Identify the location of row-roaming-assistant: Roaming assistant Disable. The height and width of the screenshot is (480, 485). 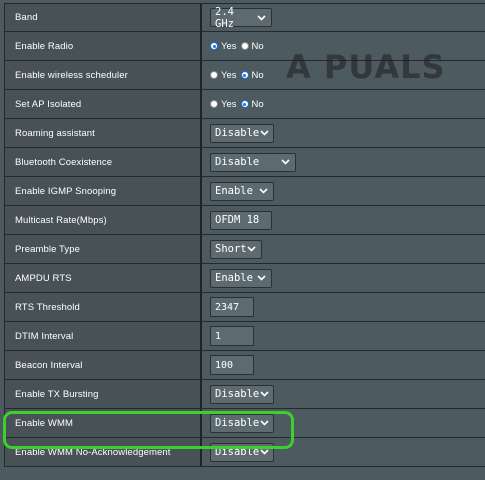
(245, 133).